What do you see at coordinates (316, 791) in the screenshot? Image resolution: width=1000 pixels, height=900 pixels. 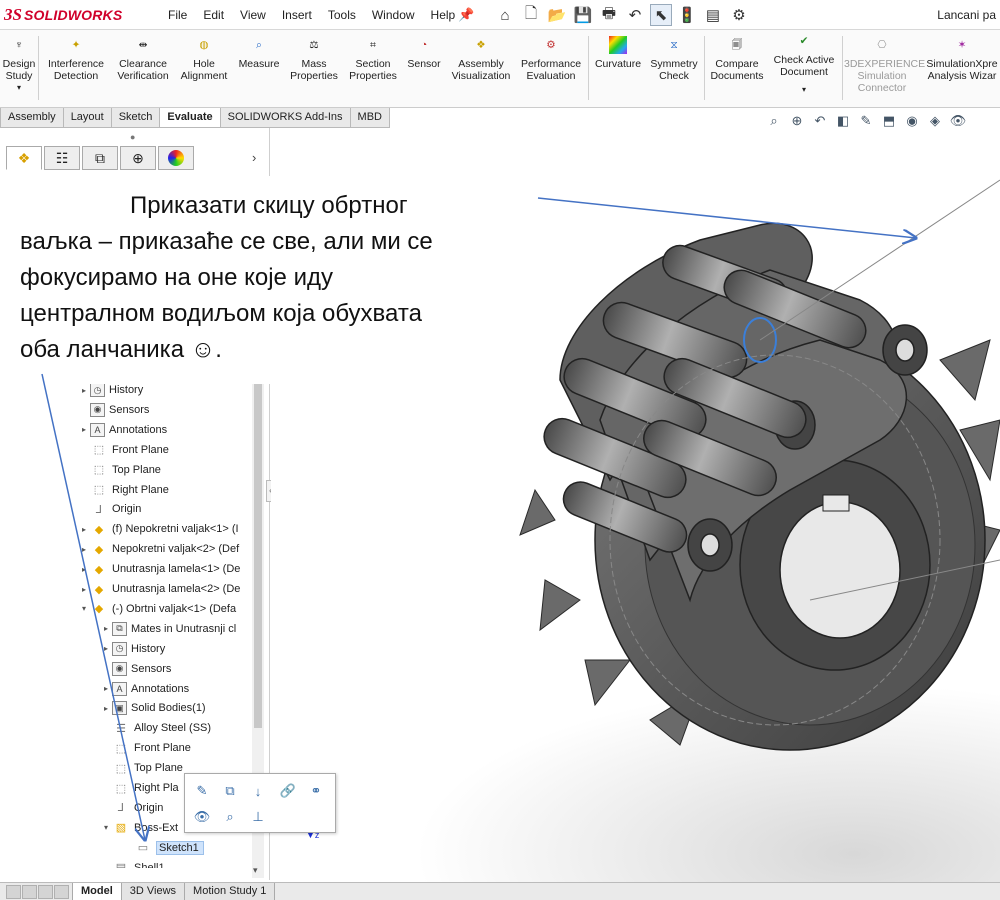 I see `link-icon: ⚭` at bounding box center [316, 791].